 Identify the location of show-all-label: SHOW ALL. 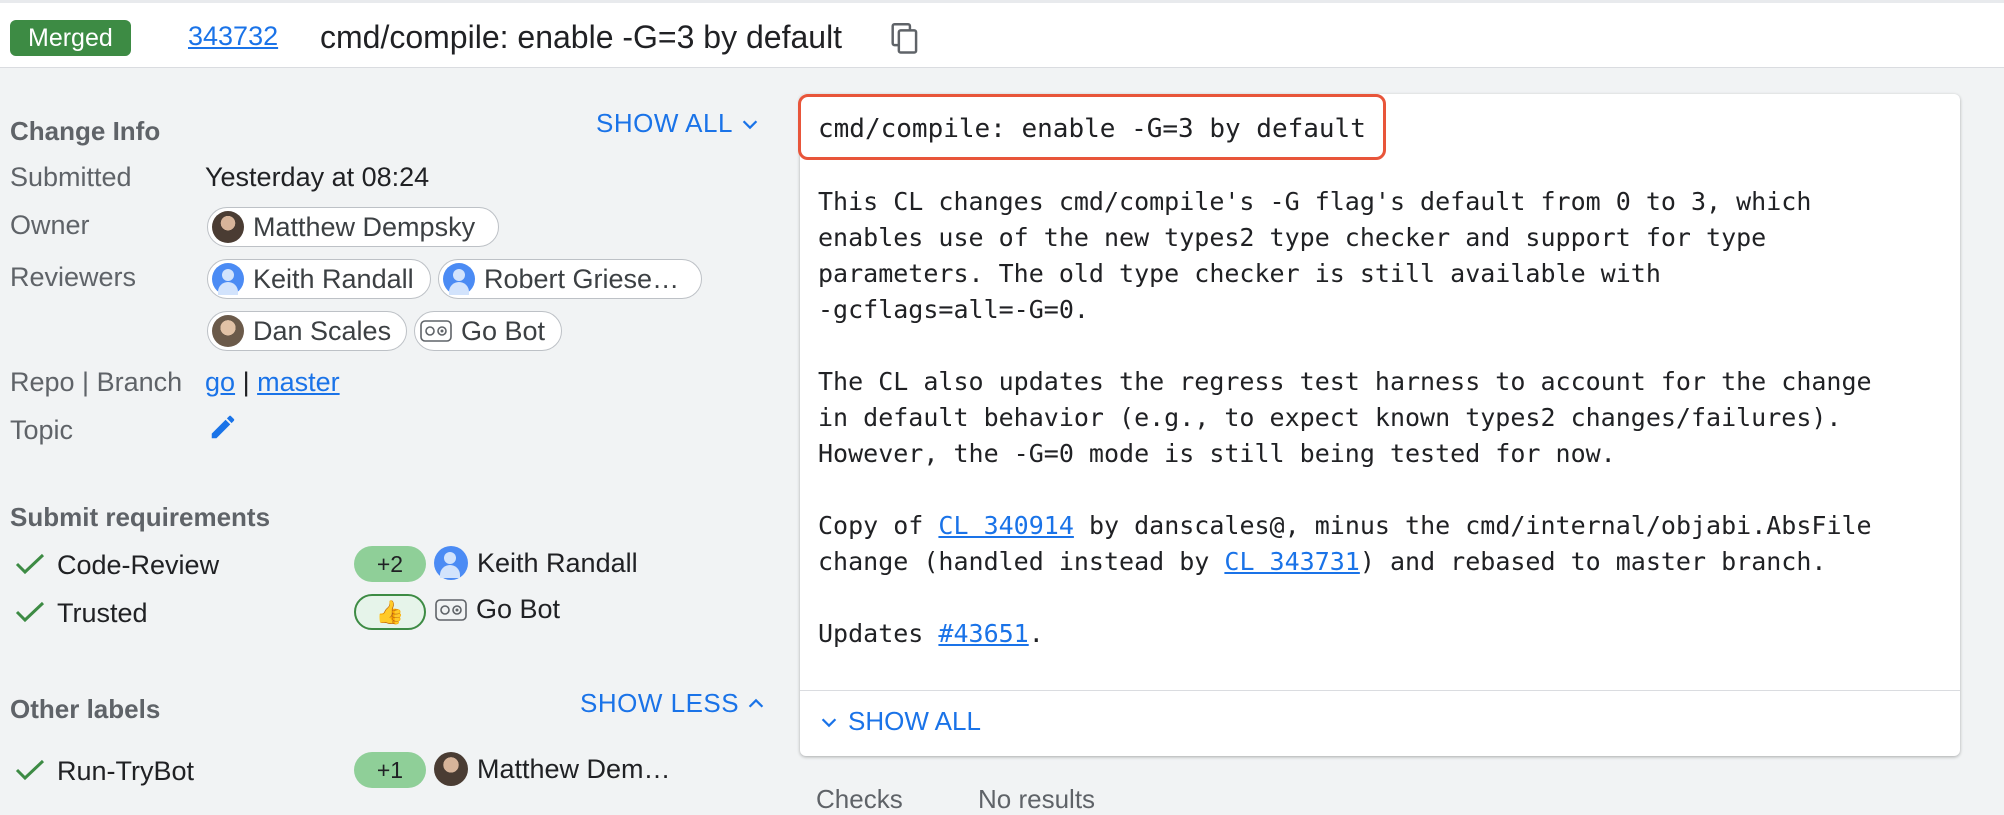
(664, 123).